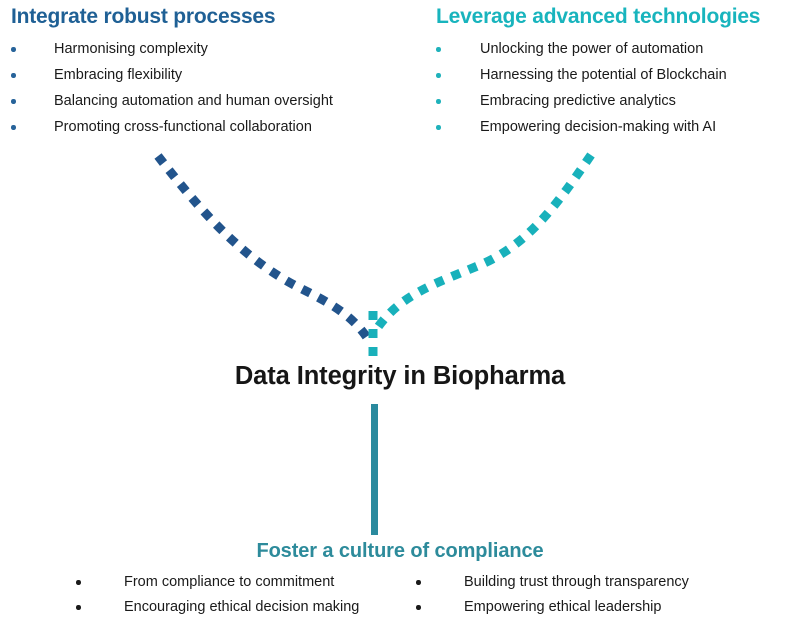  I want to click on list-item: Unlocking the power of automation, so click(612, 49).